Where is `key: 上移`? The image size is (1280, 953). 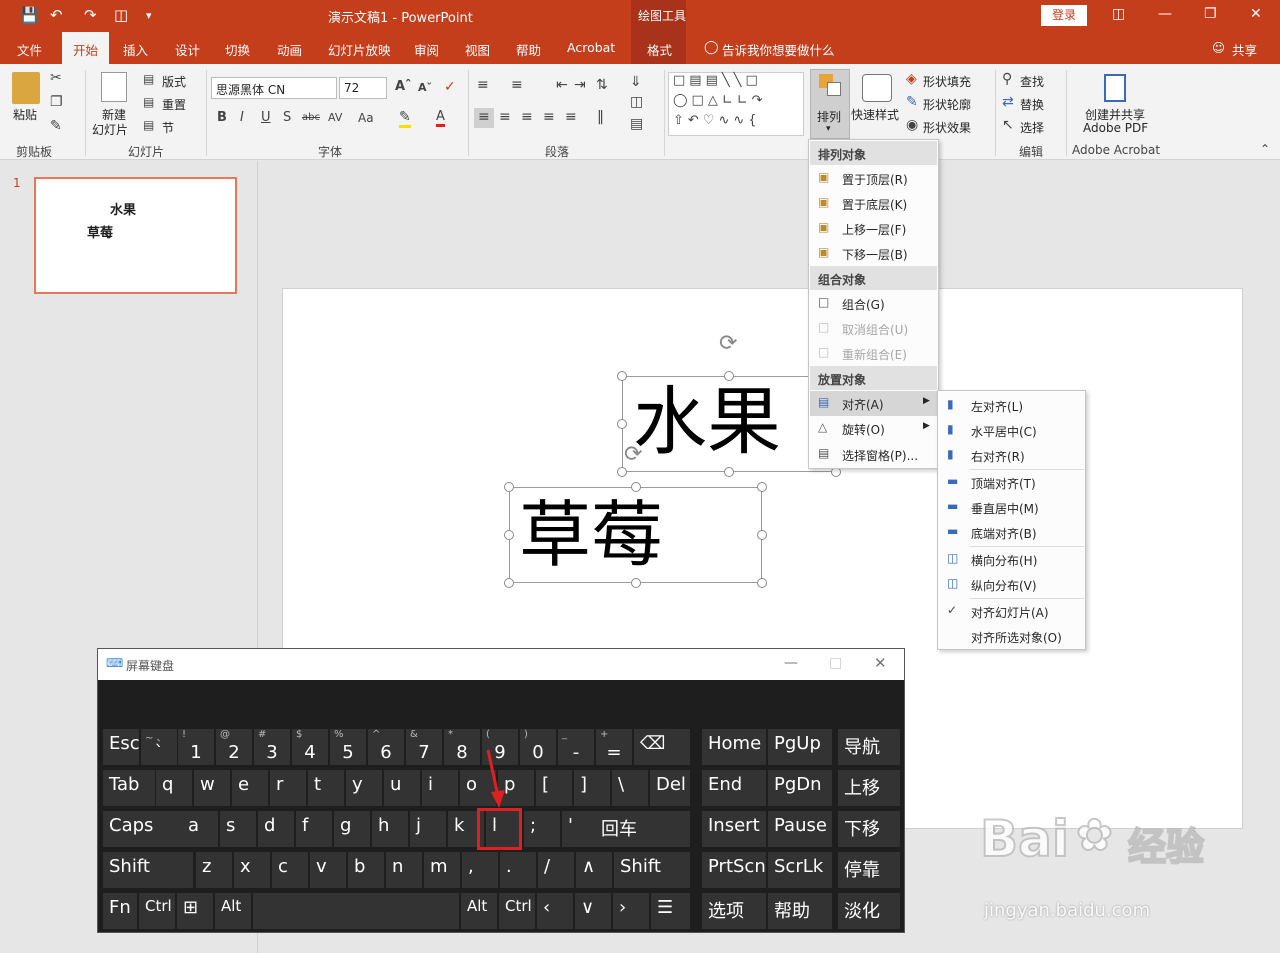
key: 上移 is located at coordinates (869, 788).